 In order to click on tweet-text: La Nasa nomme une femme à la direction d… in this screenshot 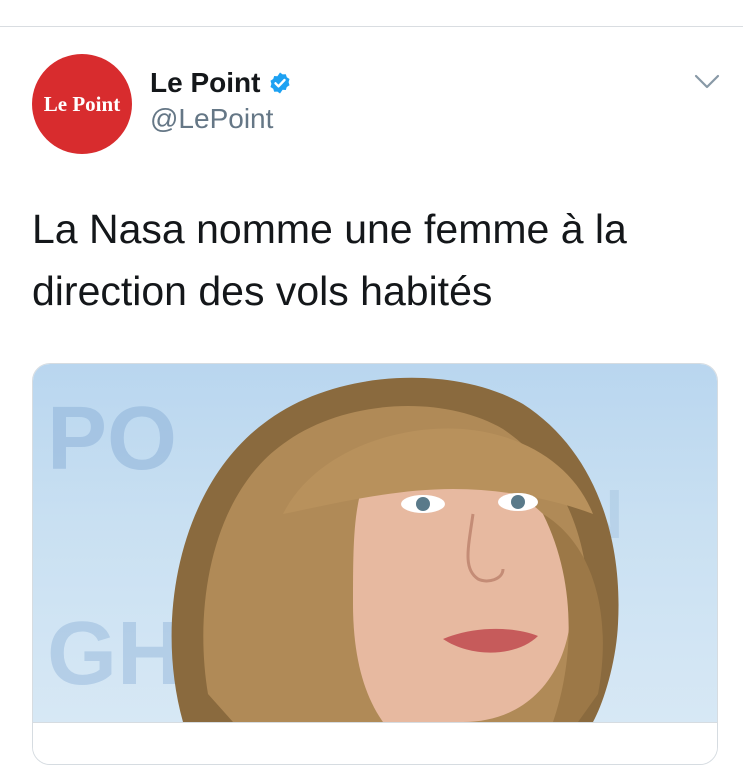, I will do `click(362, 260)`.